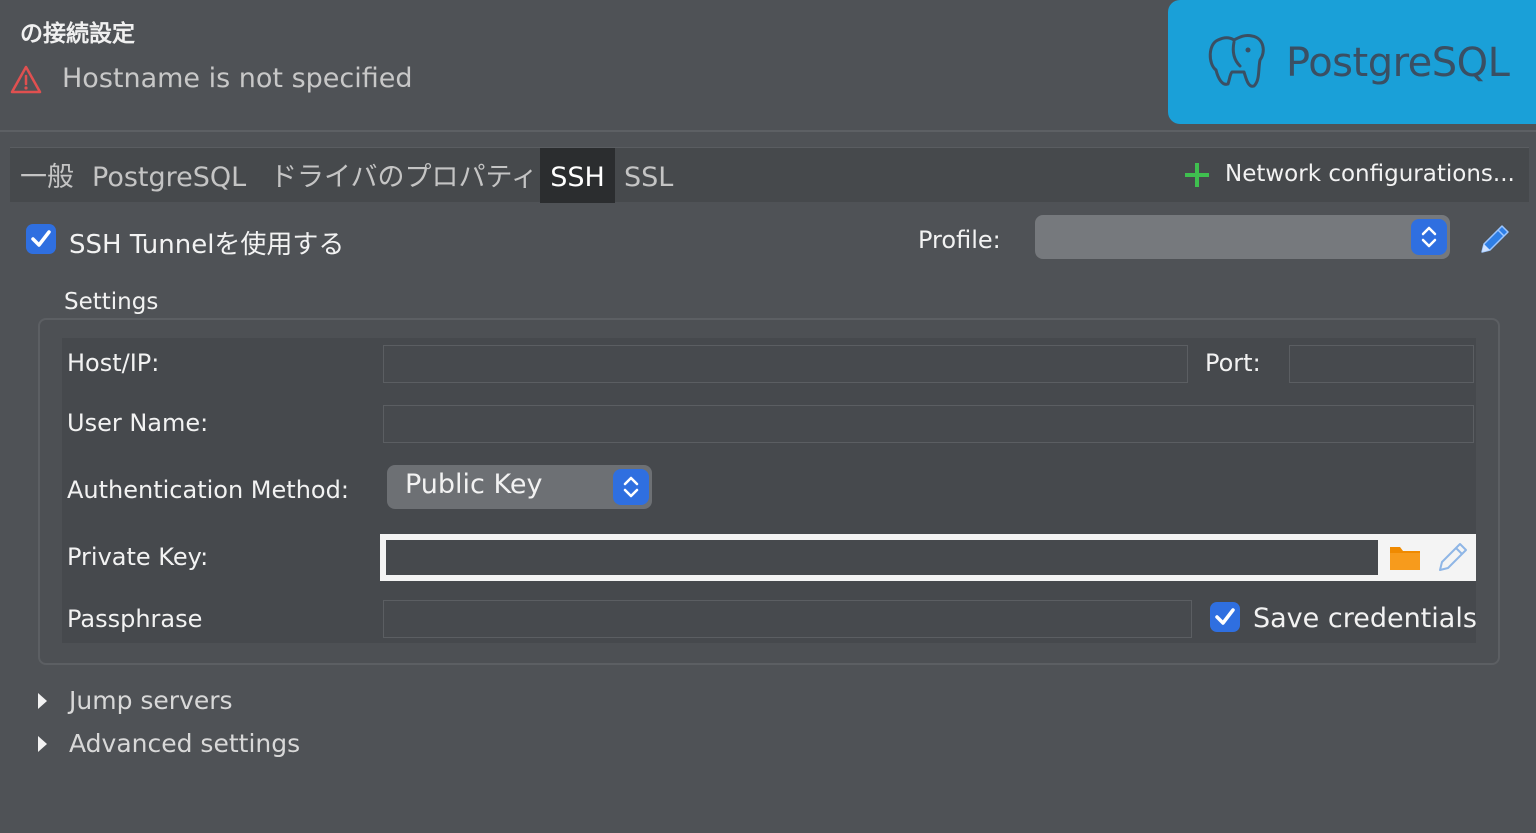 Image resolution: width=1536 pixels, height=833 pixels. I want to click on dialog-title: の接続設定, so click(77, 34).